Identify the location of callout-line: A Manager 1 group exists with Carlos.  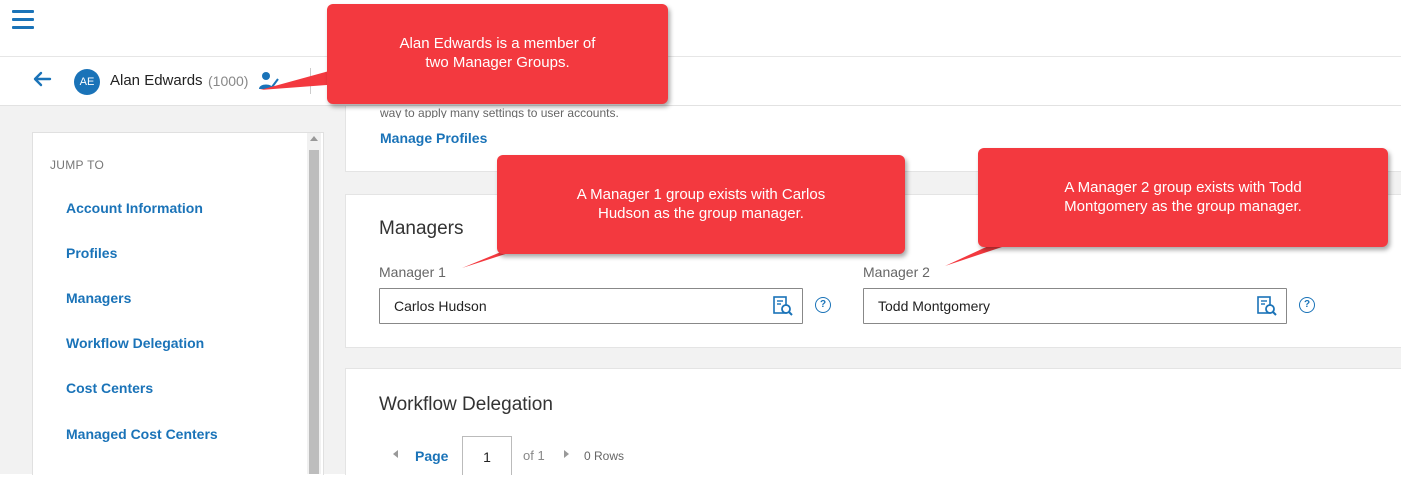
(701, 194).